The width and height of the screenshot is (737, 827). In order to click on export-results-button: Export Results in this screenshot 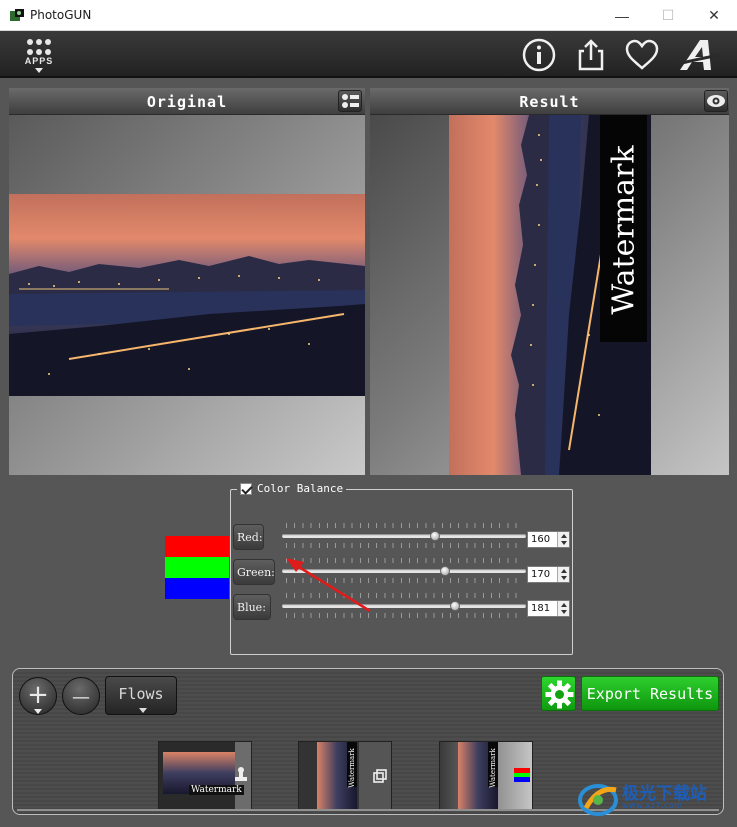, I will do `click(650, 693)`.